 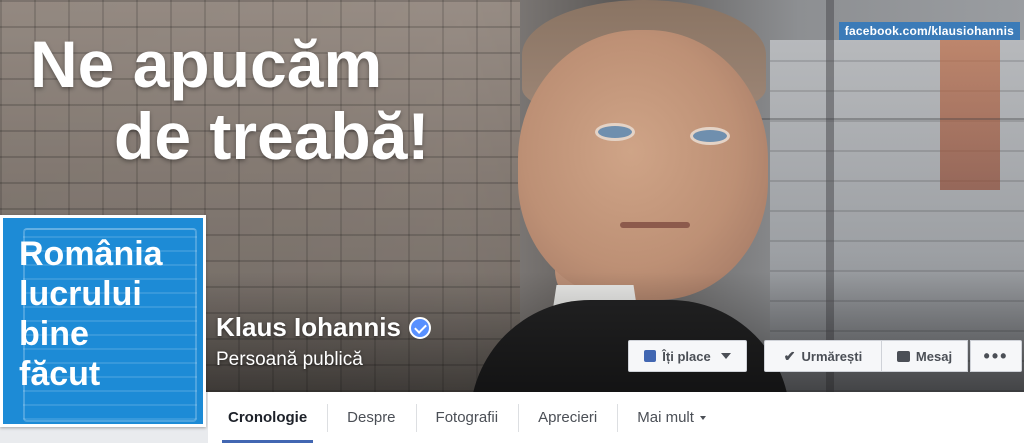 What do you see at coordinates (308, 327) in the screenshot?
I see `profile-name: Klaus Iohannis` at bounding box center [308, 327].